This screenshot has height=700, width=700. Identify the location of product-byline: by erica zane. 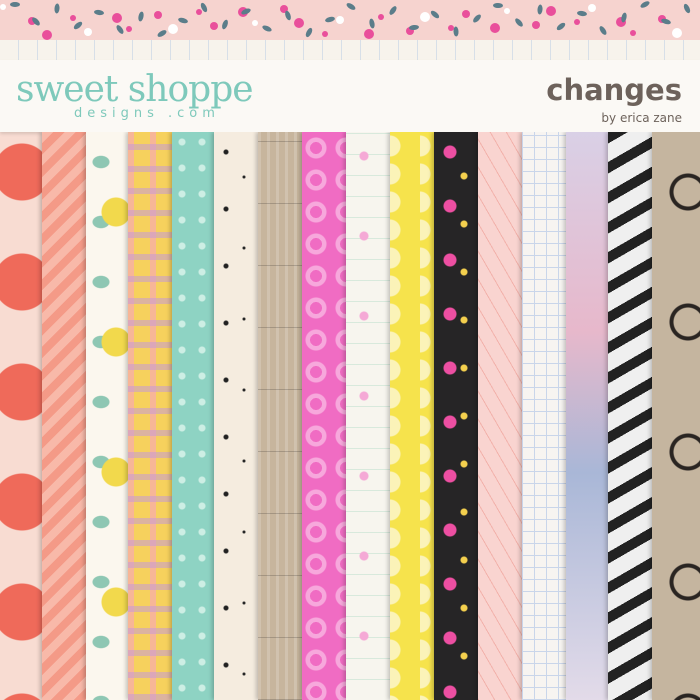
(641, 118).